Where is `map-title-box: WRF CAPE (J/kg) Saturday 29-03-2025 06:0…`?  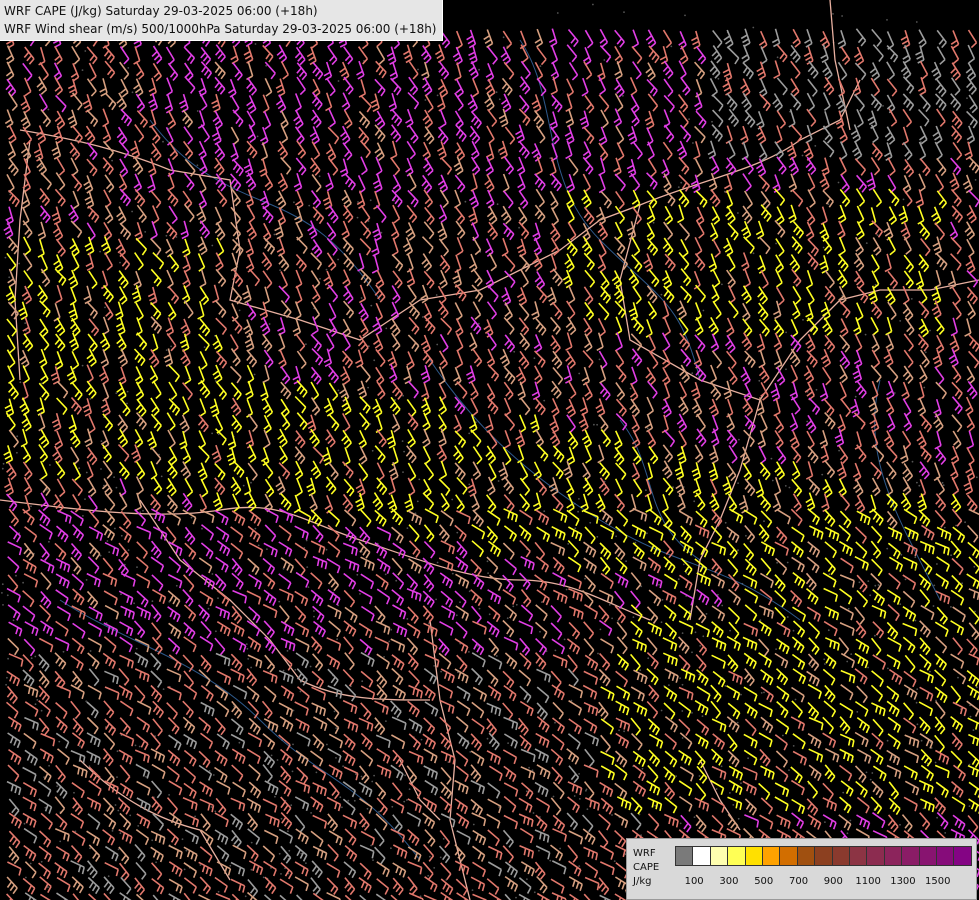 map-title-box: WRF CAPE (J/kg) Saturday 29-03-2025 06:0… is located at coordinates (221, 20).